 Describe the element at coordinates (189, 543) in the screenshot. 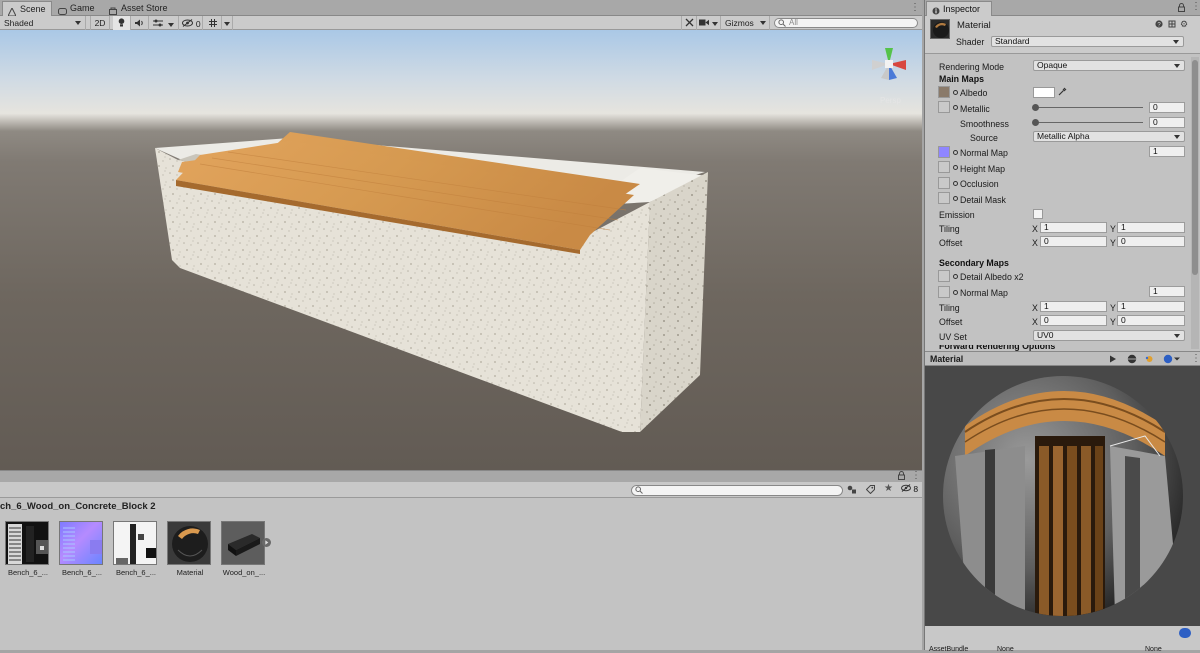

I see `material-thumbnail` at that location.